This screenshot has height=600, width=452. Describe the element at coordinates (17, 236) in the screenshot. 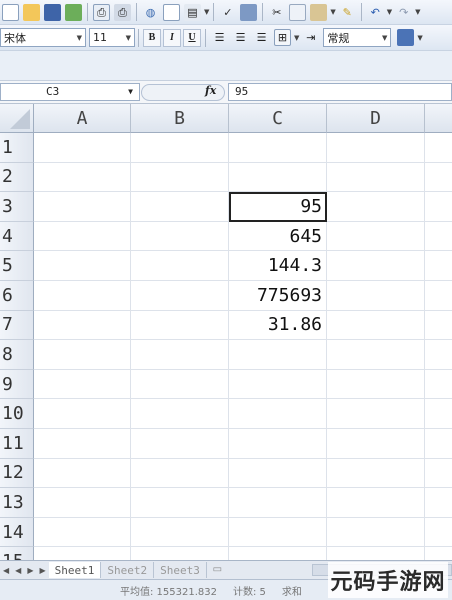

I see `row-header-4: 4` at that location.